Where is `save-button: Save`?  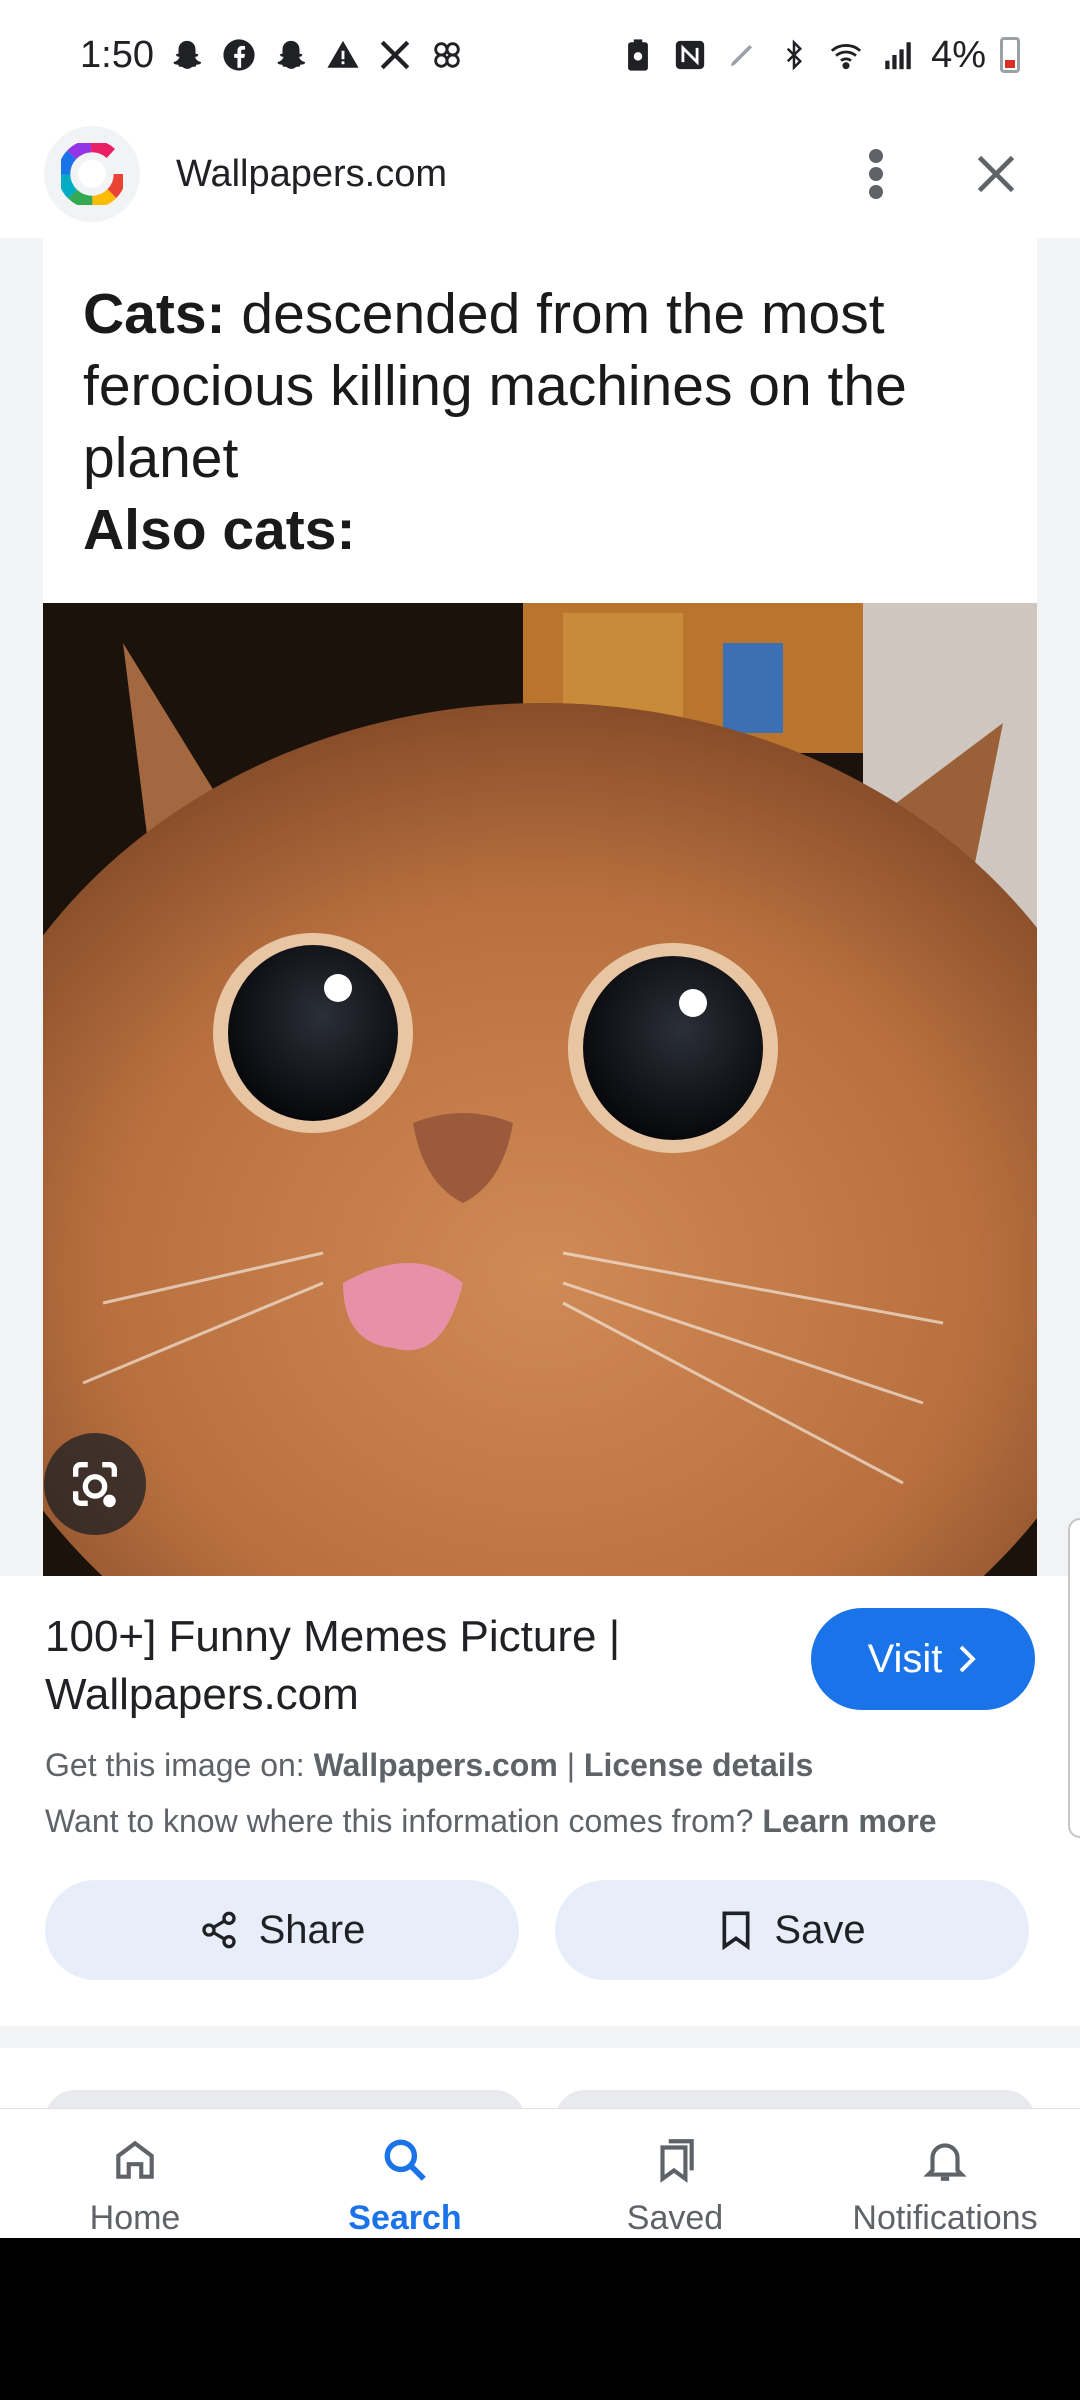
save-button: Save is located at coordinates (792, 1930).